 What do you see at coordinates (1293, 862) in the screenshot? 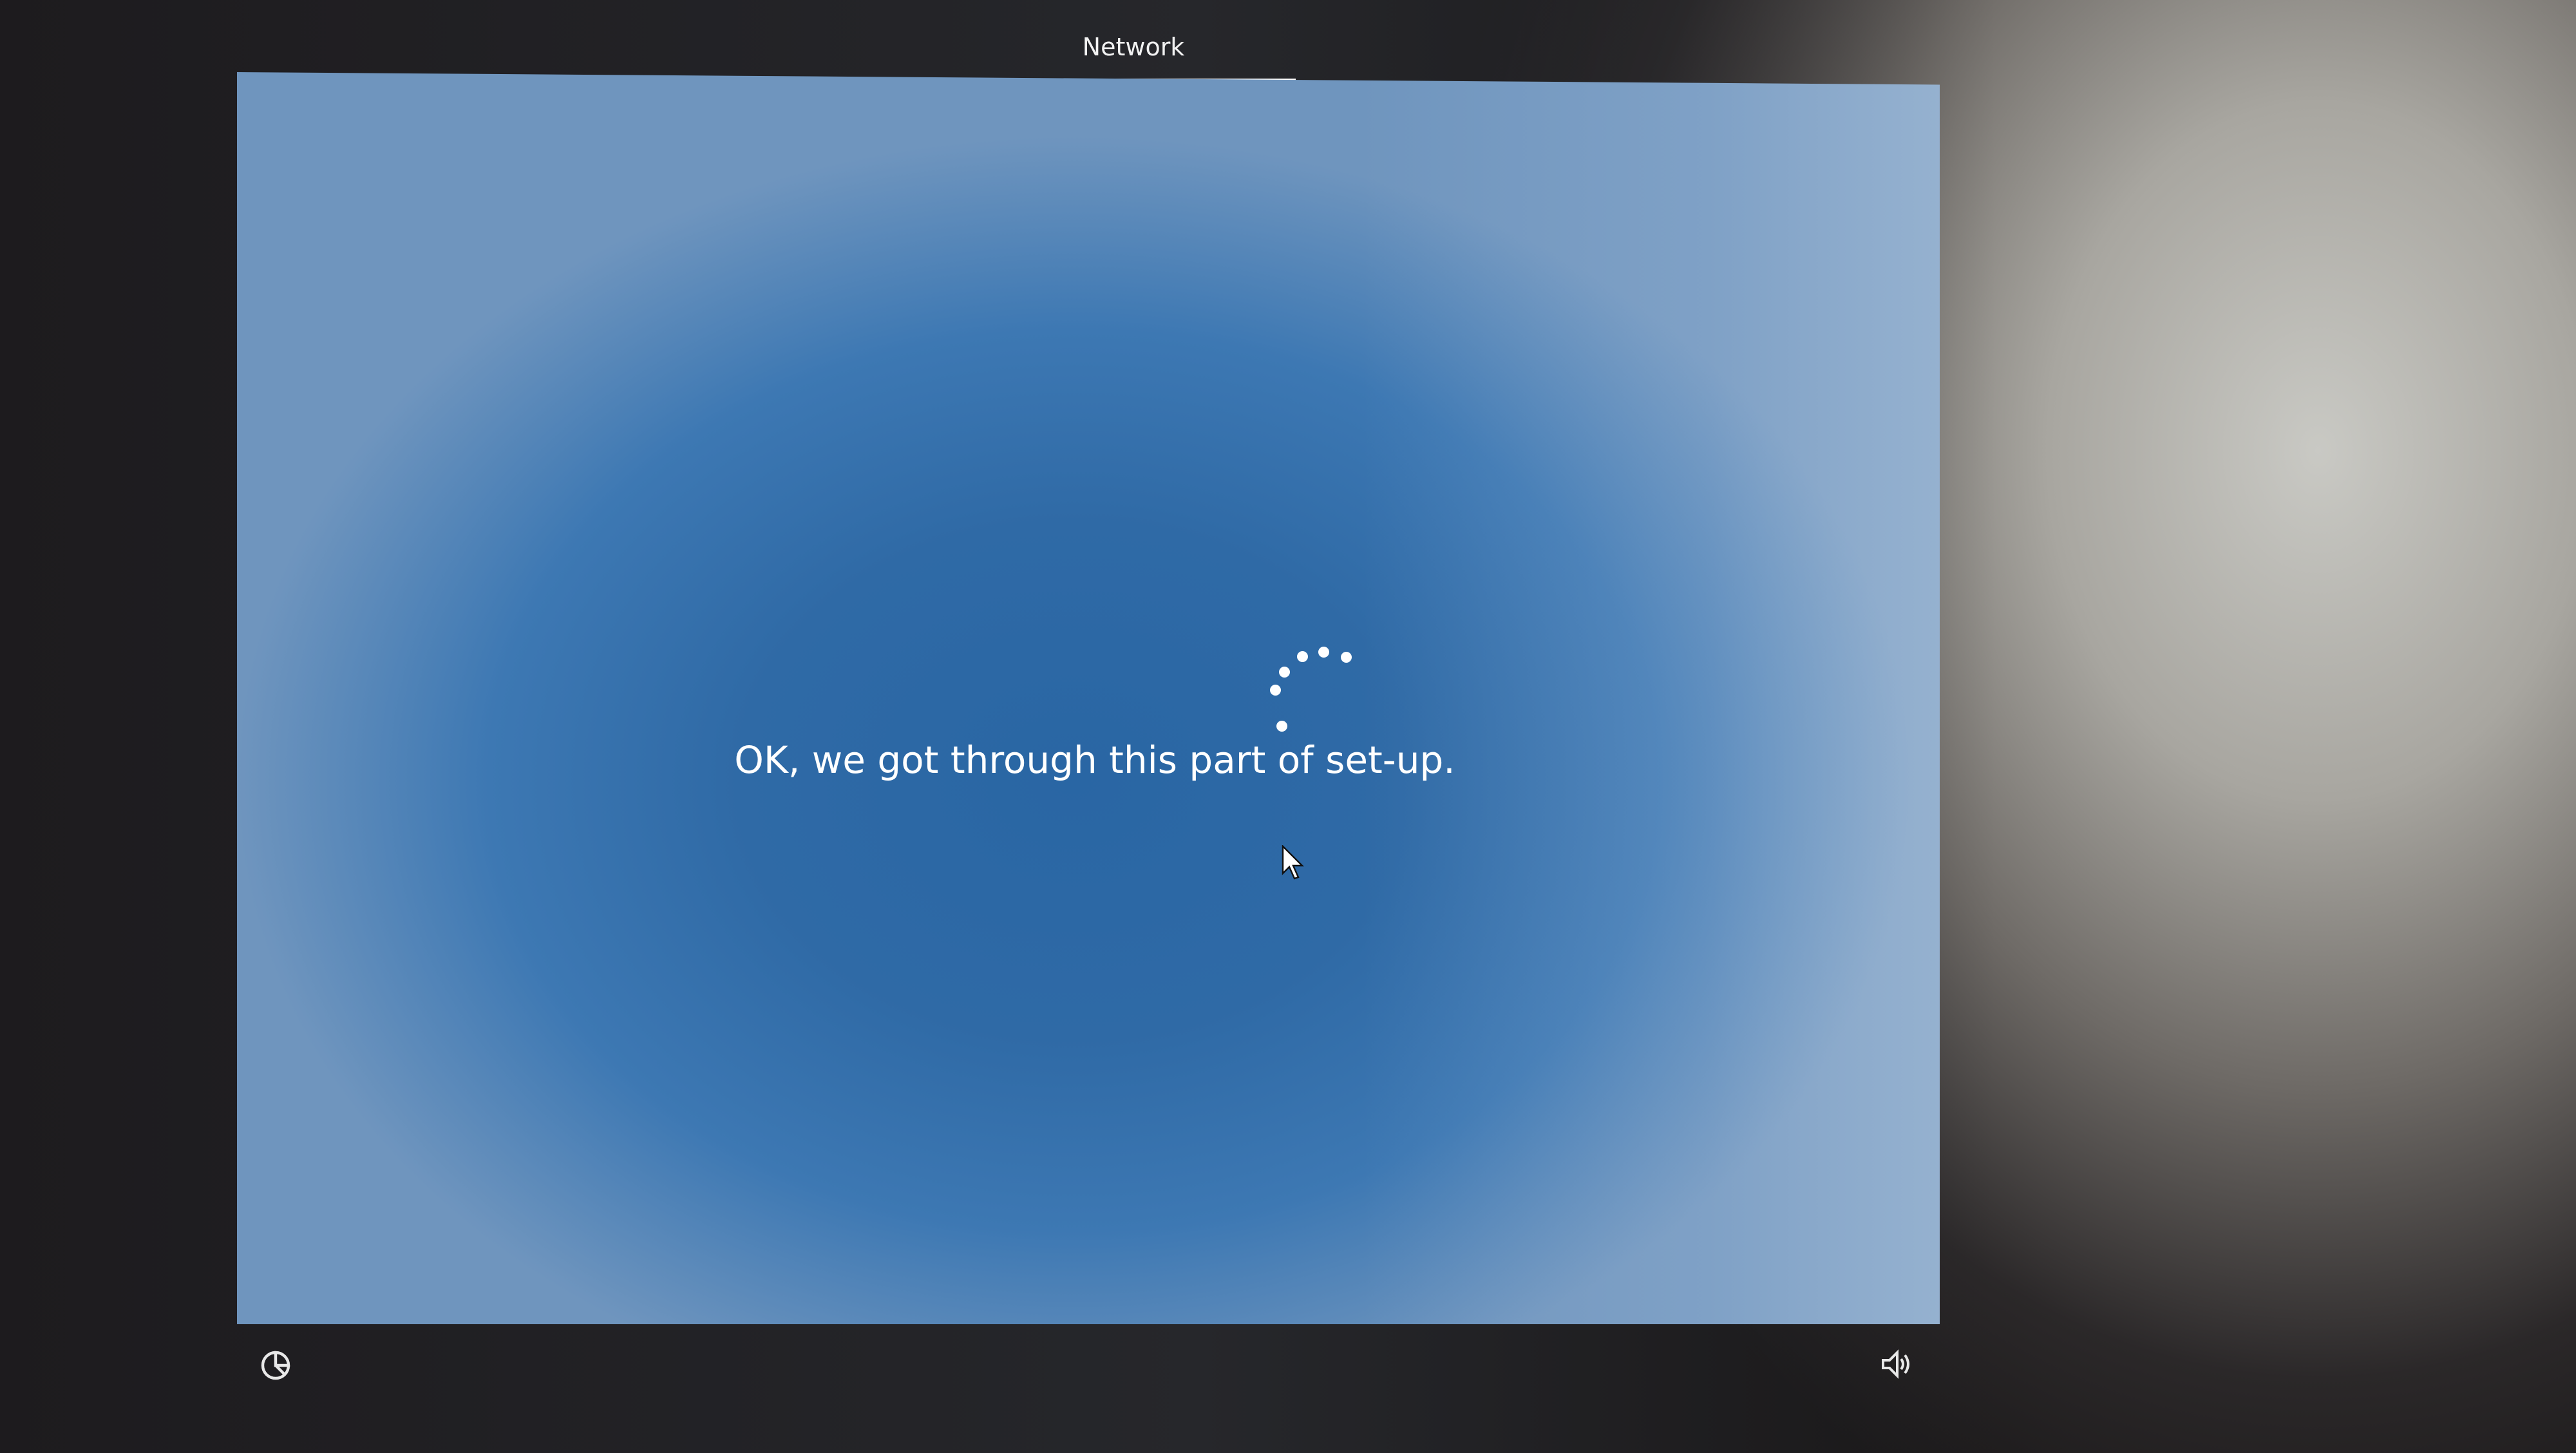
I see `mouse-cursor-icon` at bounding box center [1293, 862].